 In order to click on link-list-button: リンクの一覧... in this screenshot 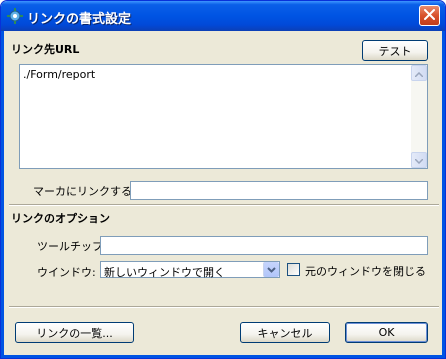, I will do `click(74, 332)`.